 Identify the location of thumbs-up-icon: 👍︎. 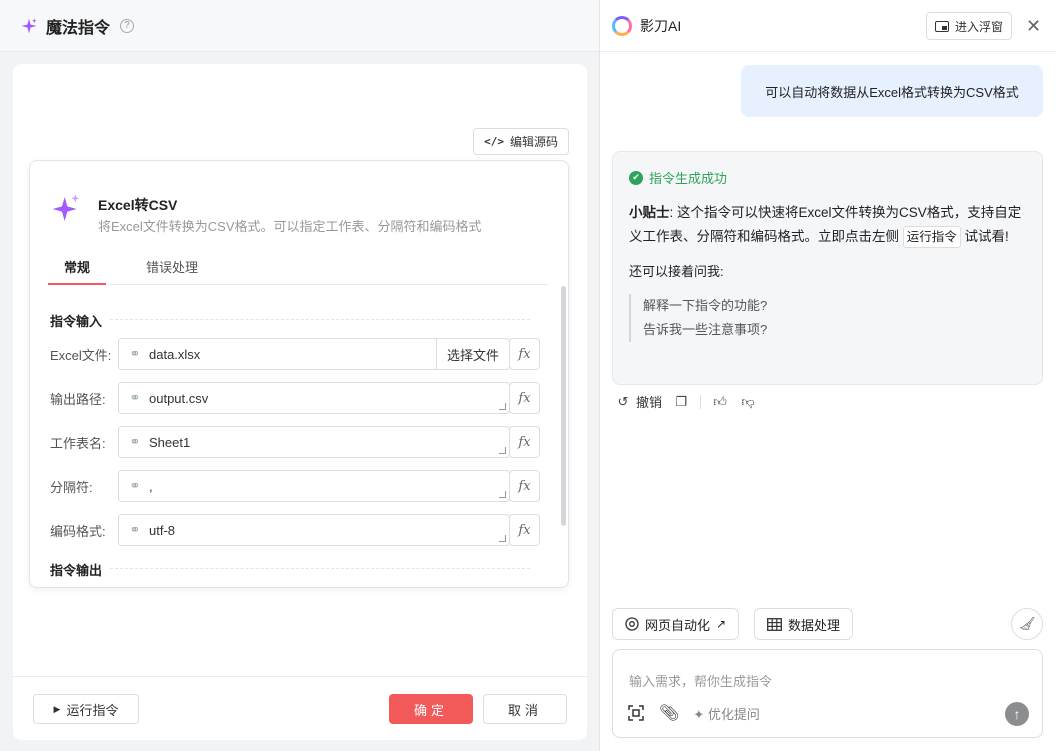
(720, 402).